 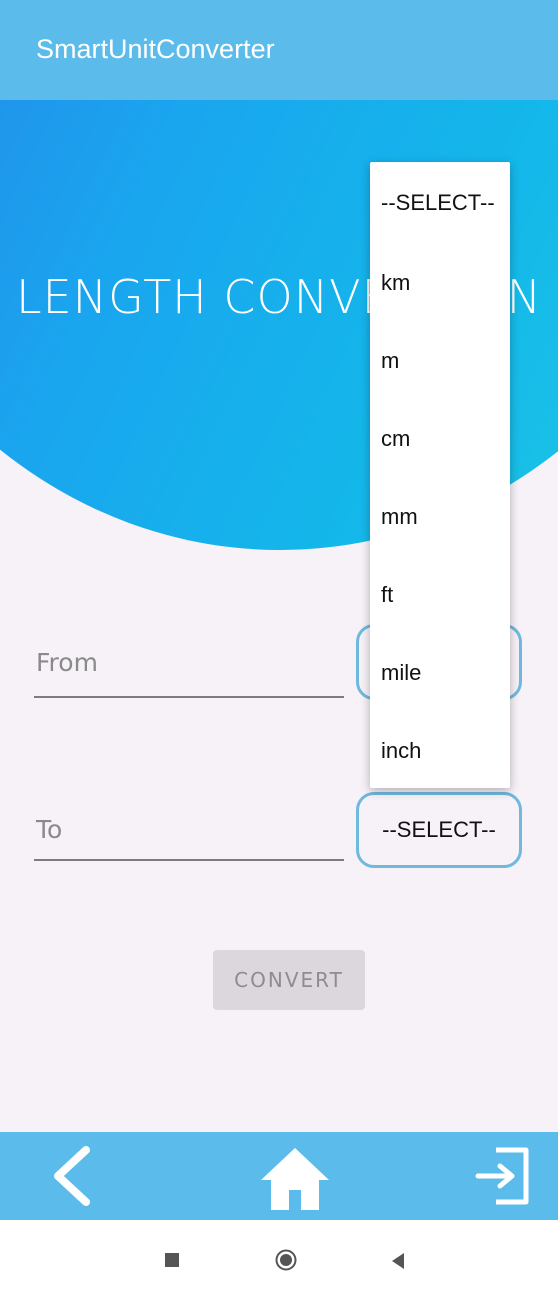 What do you see at coordinates (504, 1176) in the screenshot?
I see `logout-icon` at bounding box center [504, 1176].